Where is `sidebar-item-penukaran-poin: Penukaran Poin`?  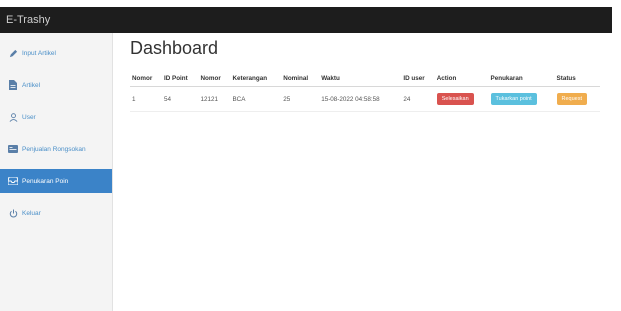
sidebar-item-penukaran-poin: Penukaran Poin is located at coordinates (56, 181).